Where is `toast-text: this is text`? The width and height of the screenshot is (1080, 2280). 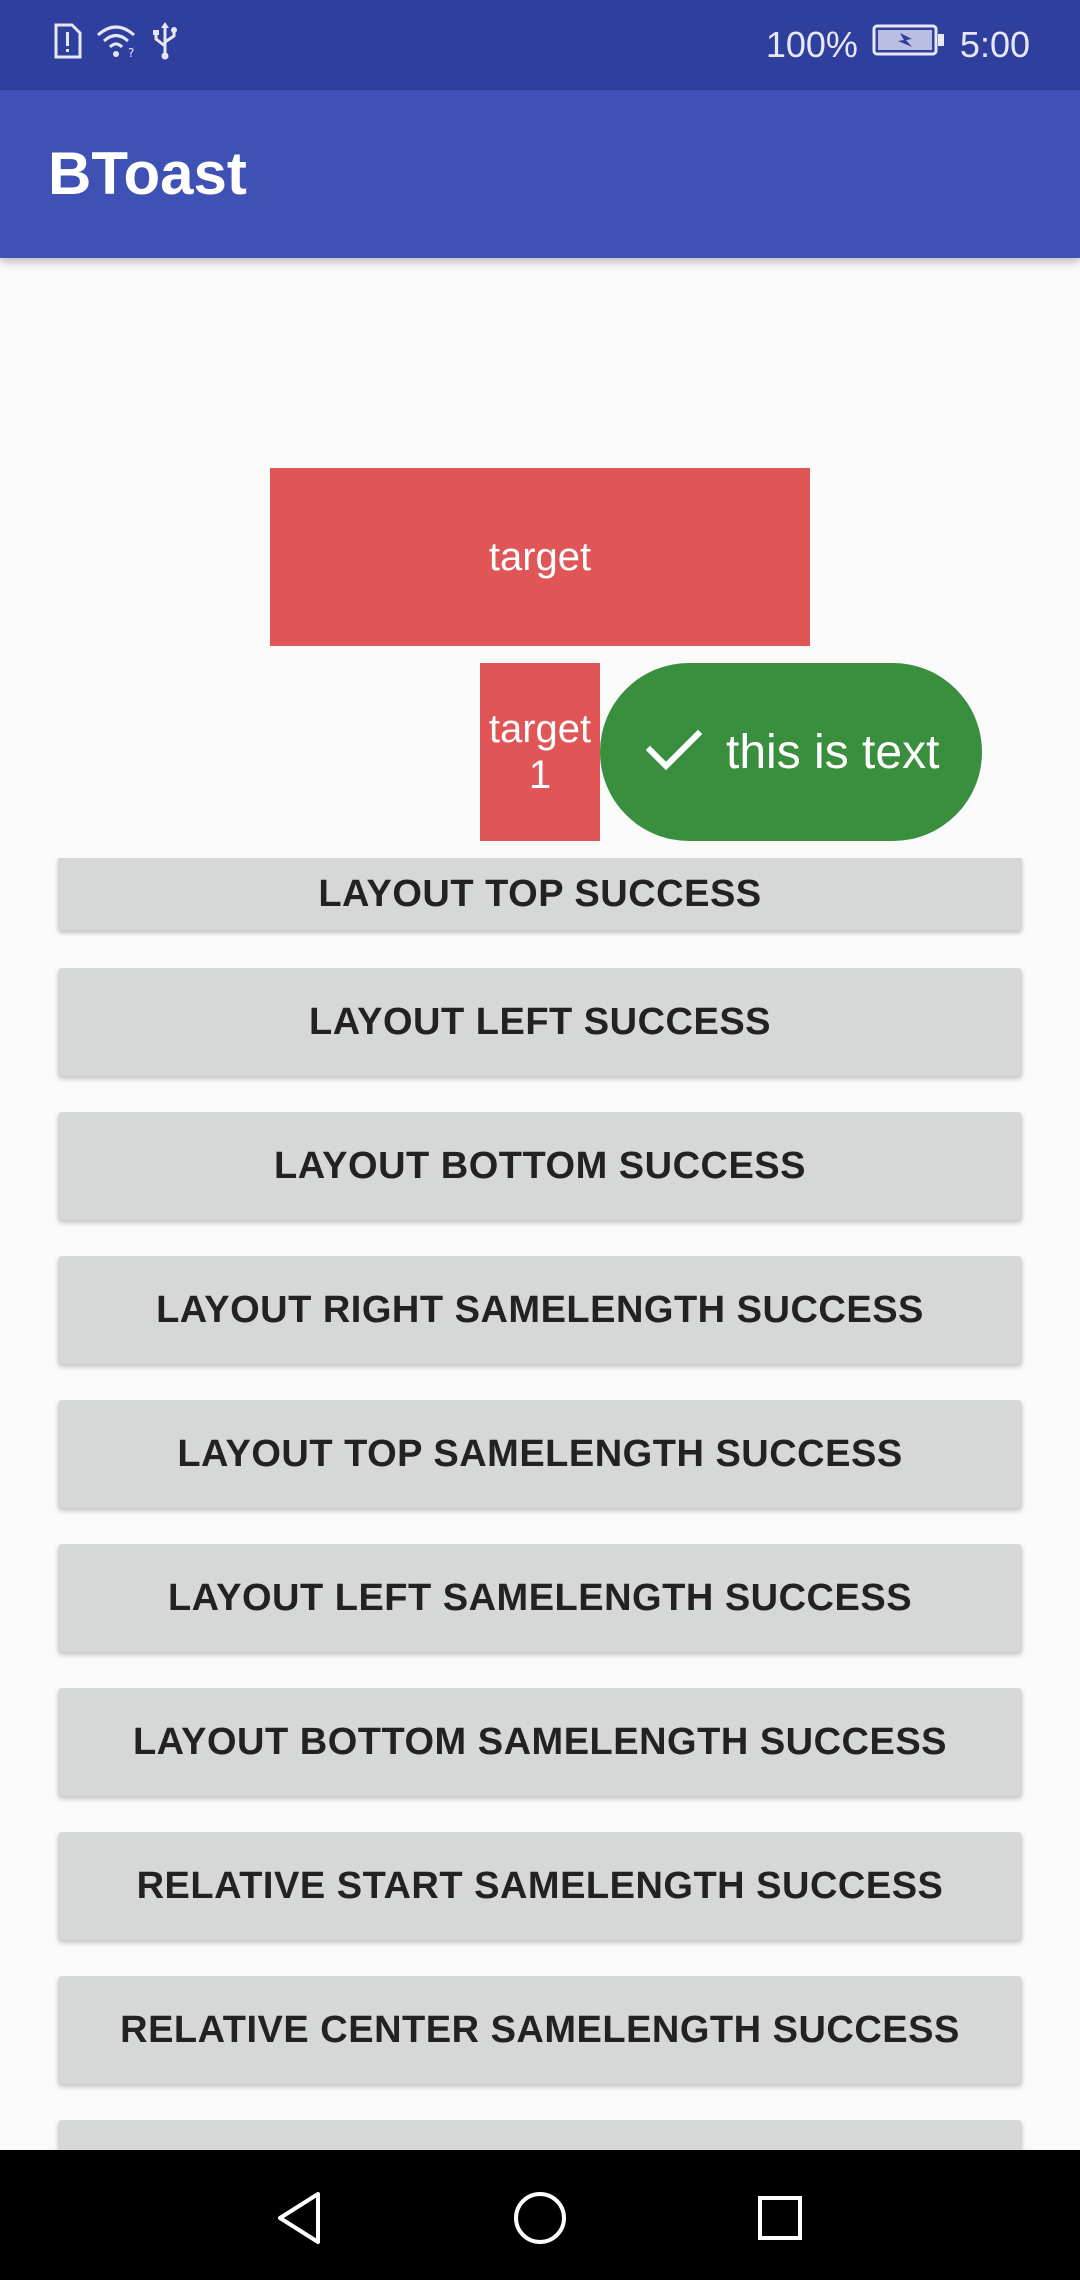 toast-text: this is text is located at coordinates (833, 752).